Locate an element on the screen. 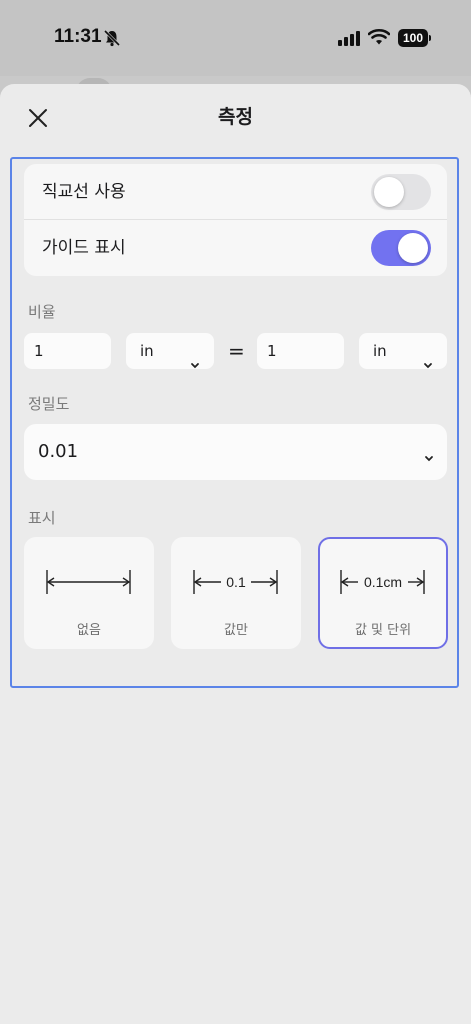 Image resolution: width=471 pixels, height=1024 pixels. bell-muted-icon is located at coordinates (112, 40).